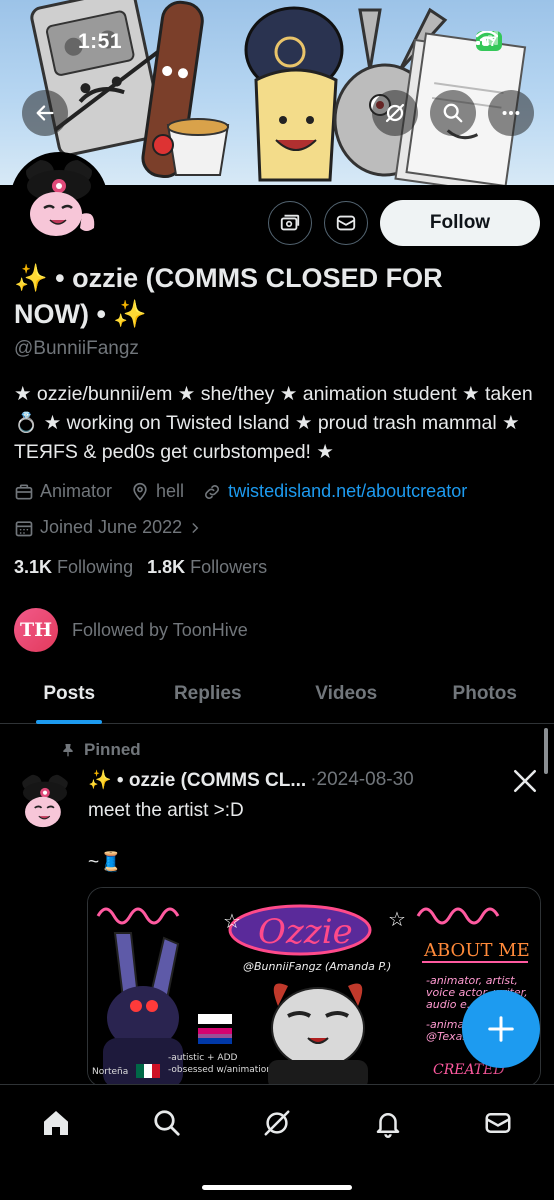  I want to click on status-indicators: 97, so click(489, 41).